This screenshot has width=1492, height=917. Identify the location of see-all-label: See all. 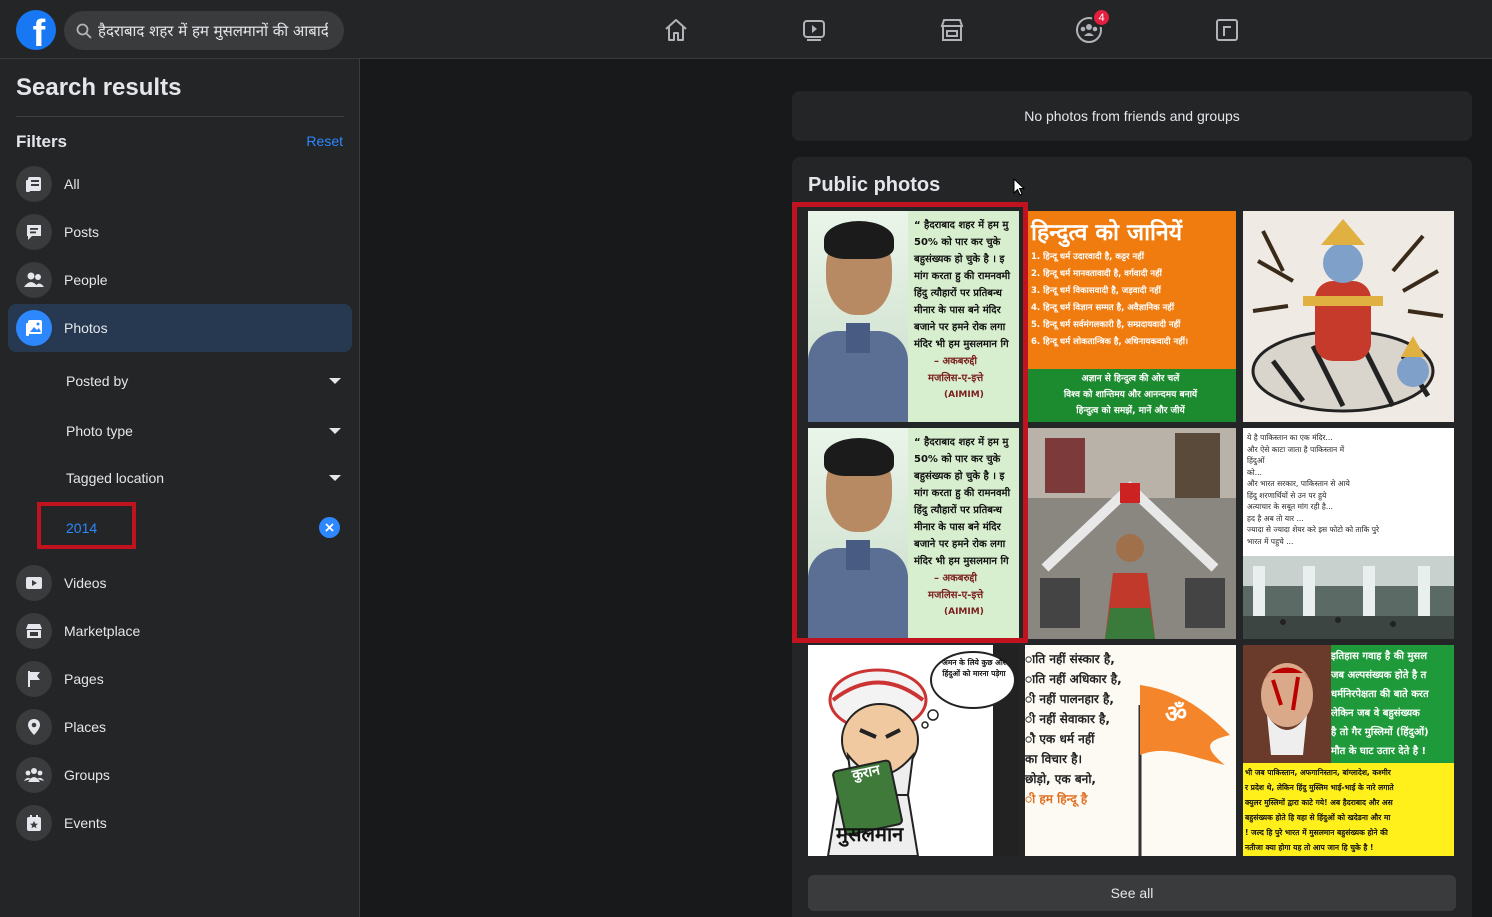
(1132, 893).